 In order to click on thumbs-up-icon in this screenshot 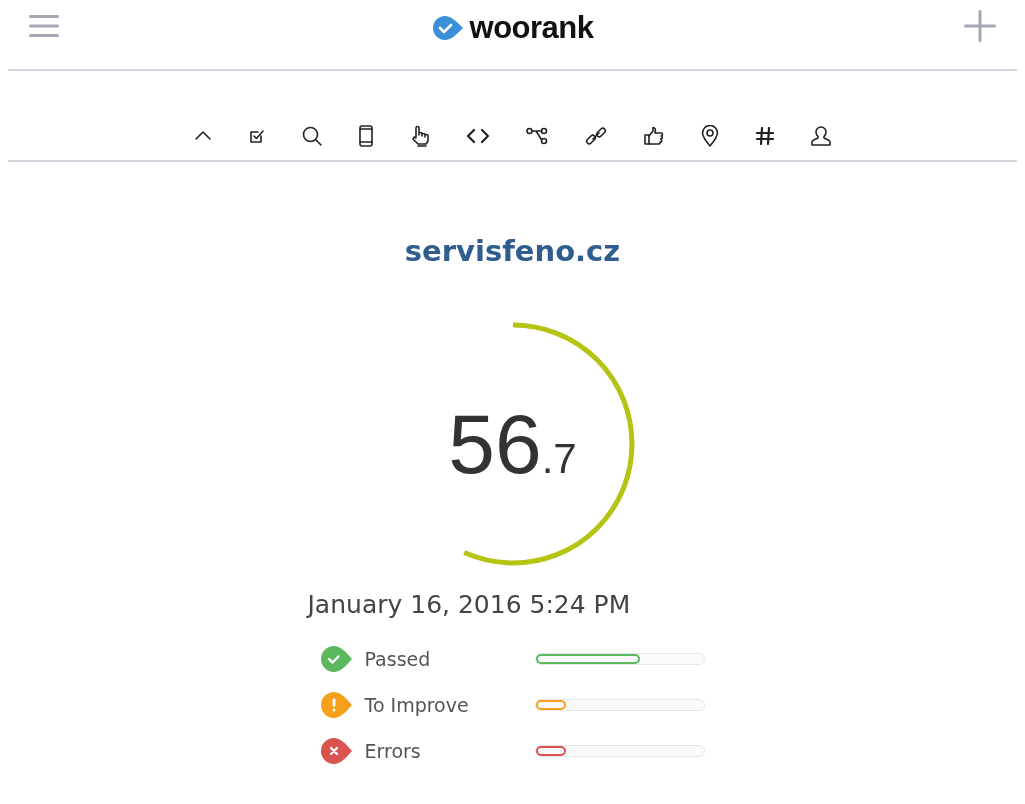, I will do `click(654, 135)`.